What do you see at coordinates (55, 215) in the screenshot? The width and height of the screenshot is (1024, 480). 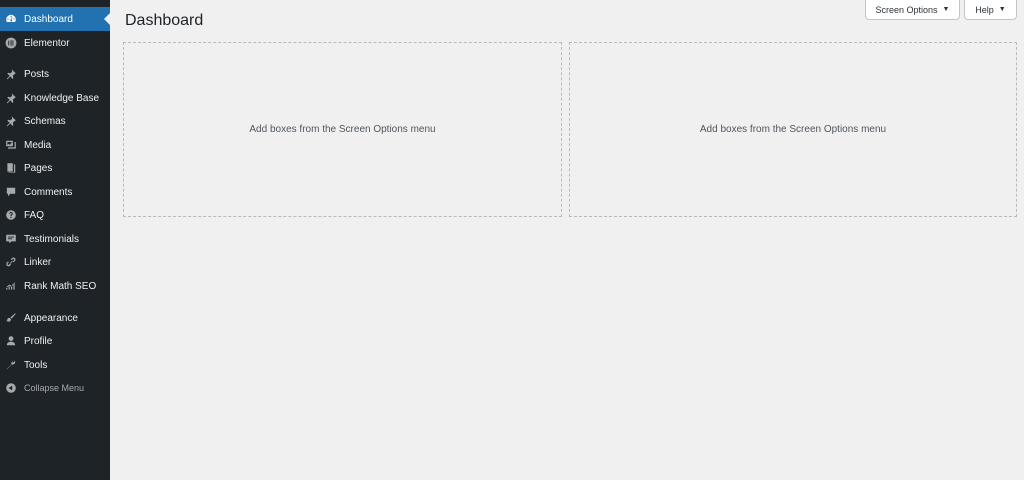 I see `sidebar-item-faq: FAQ` at bounding box center [55, 215].